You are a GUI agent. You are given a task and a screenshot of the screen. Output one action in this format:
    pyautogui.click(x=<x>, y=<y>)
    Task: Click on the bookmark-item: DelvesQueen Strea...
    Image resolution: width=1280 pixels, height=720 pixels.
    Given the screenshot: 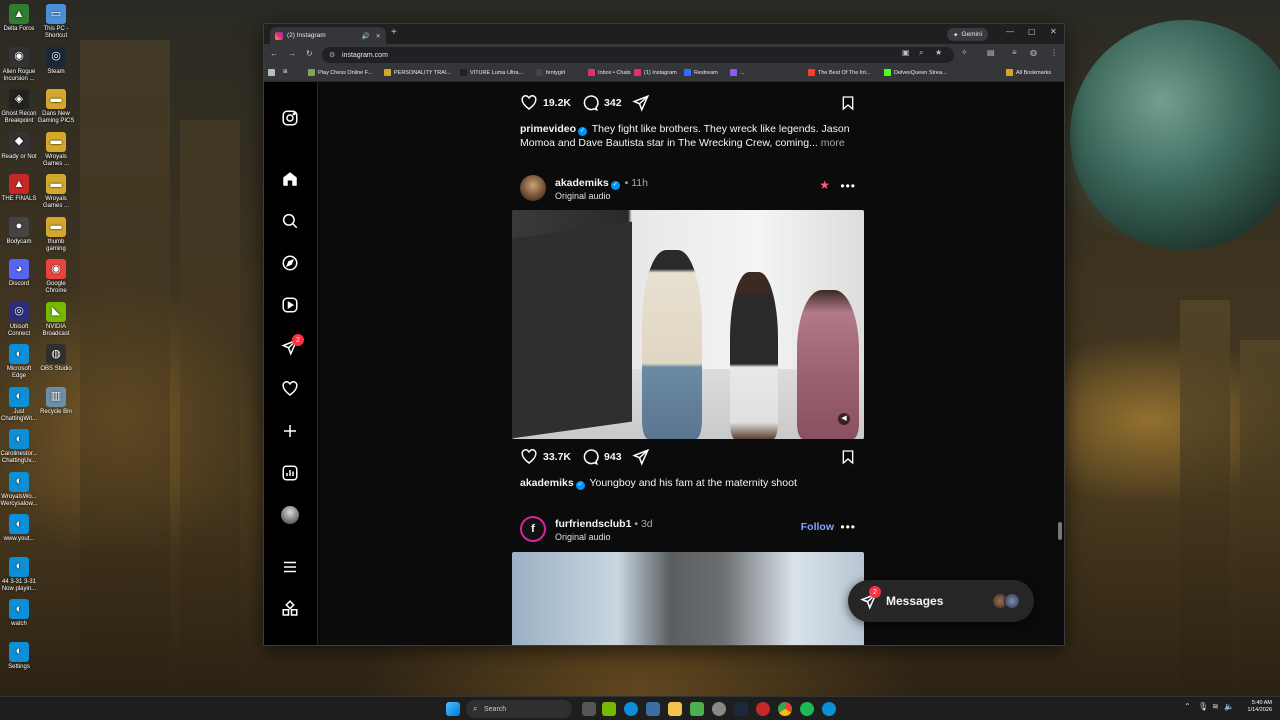 What is the action you would take?
    pyautogui.click(x=915, y=72)
    